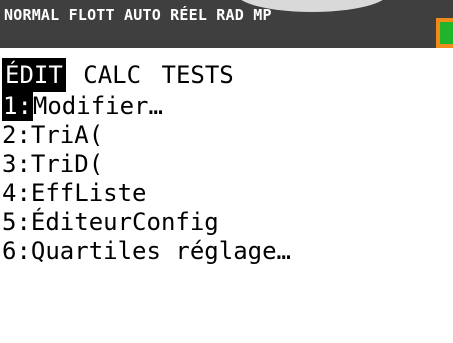 The width and height of the screenshot is (453, 343). Describe the element at coordinates (67, 135) in the screenshot. I see `menu-item-label: TriA(` at that location.